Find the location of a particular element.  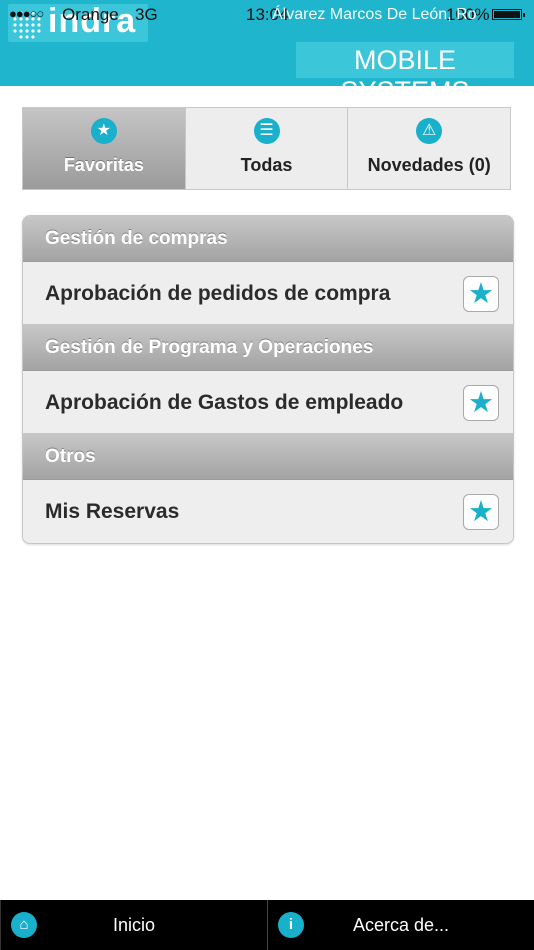

list-item-label: Aprobación de Gastos de empleado is located at coordinates (224, 402).